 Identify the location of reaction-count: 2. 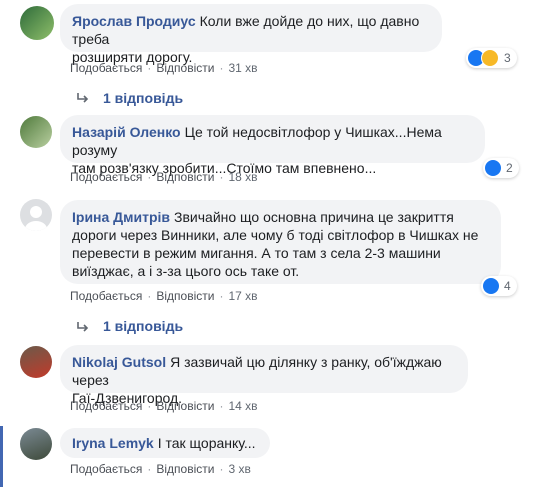
(509, 168).